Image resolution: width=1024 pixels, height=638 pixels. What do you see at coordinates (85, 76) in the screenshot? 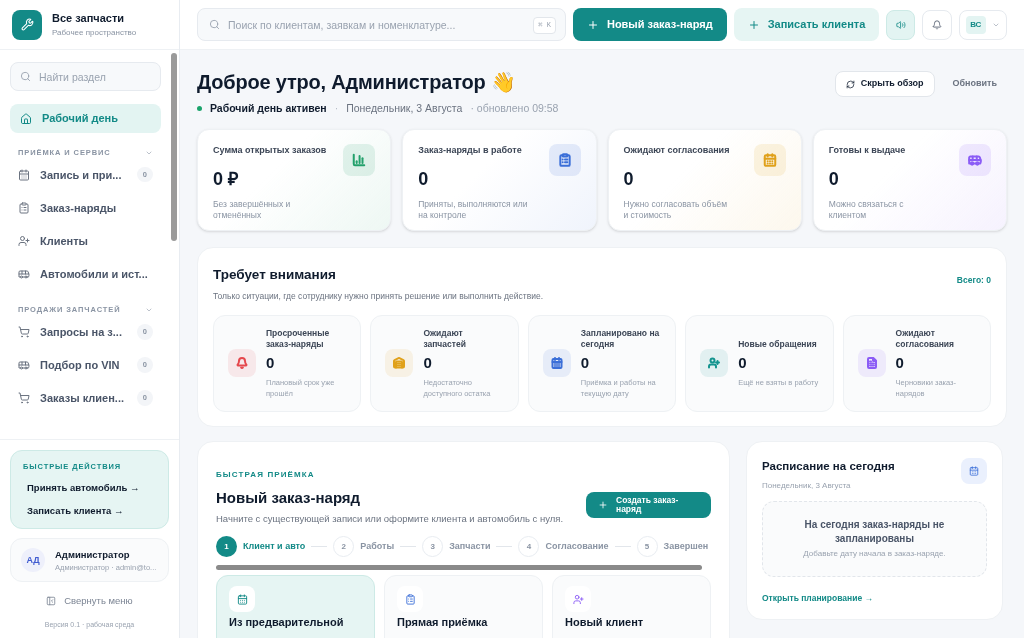
I see `section-search-field: Найти раздел` at bounding box center [85, 76].